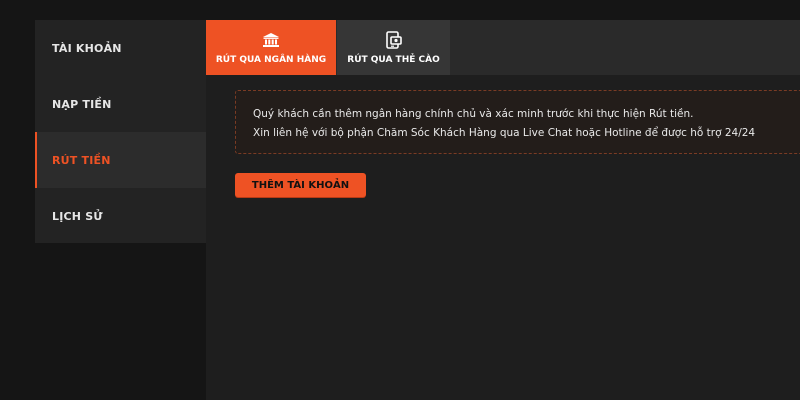 The height and width of the screenshot is (400, 800). What do you see at coordinates (120, 104) in the screenshot?
I see `sidebar-item-deposit: NẠP TIỀN` at bounding box center [120, 104].